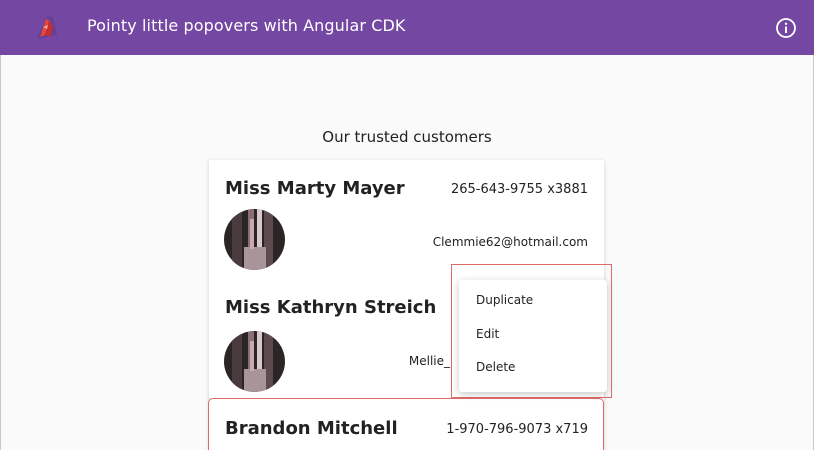  What do you see at coordinates (504, 300) in the screenshot?
I see `menu-item-duplicate: Duplicate` at bounding box center [504, 300].